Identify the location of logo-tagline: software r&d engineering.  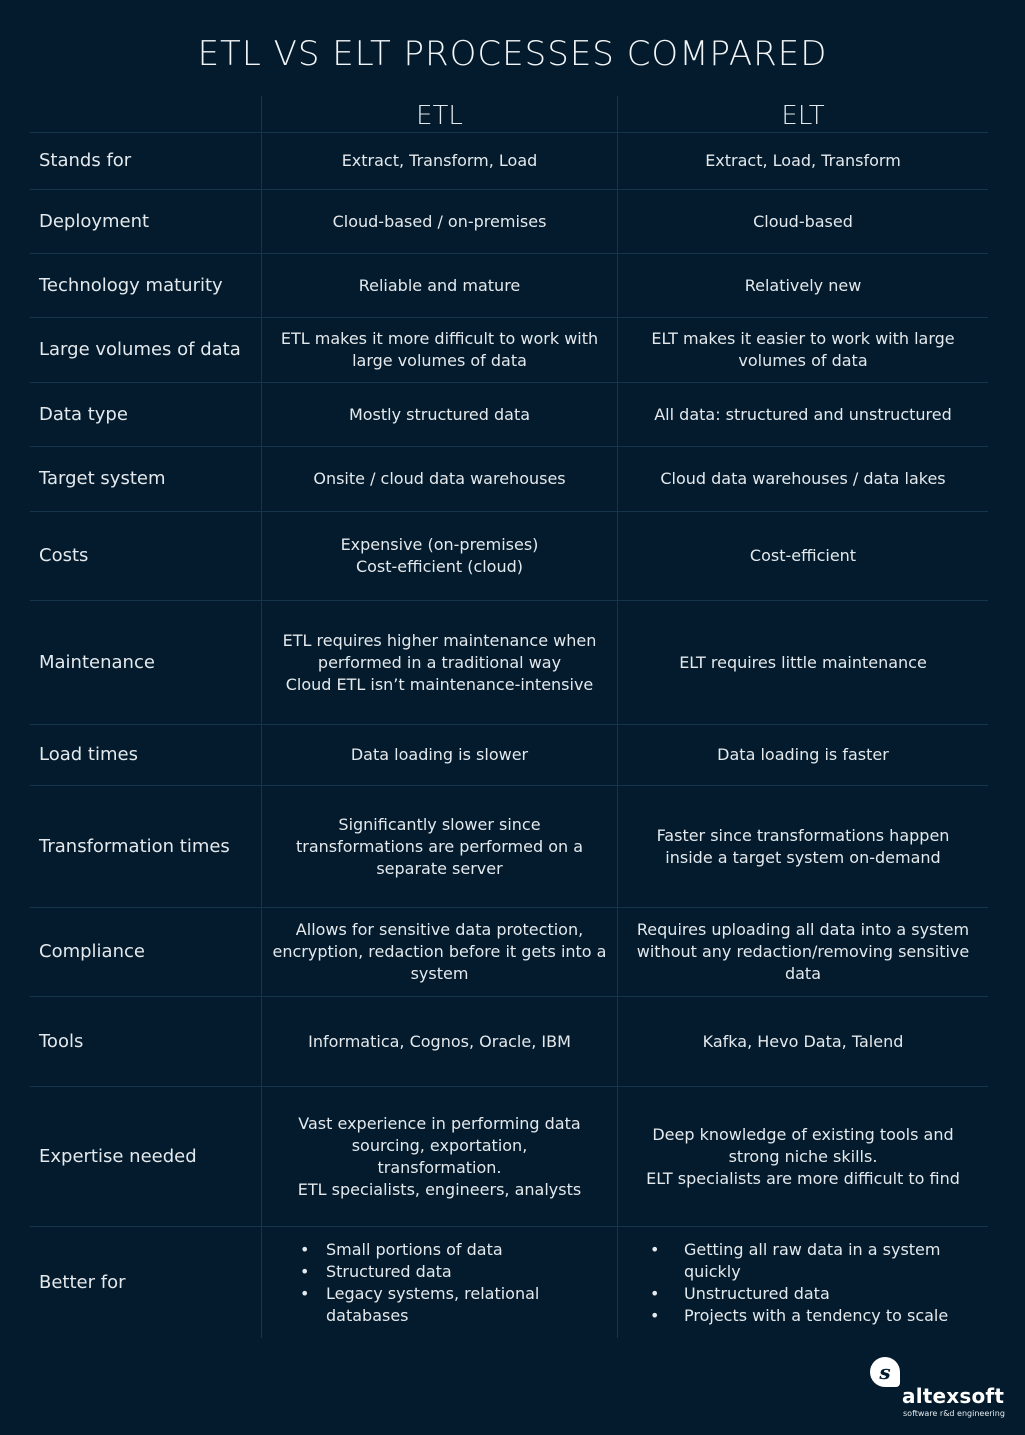
(954, 1413).